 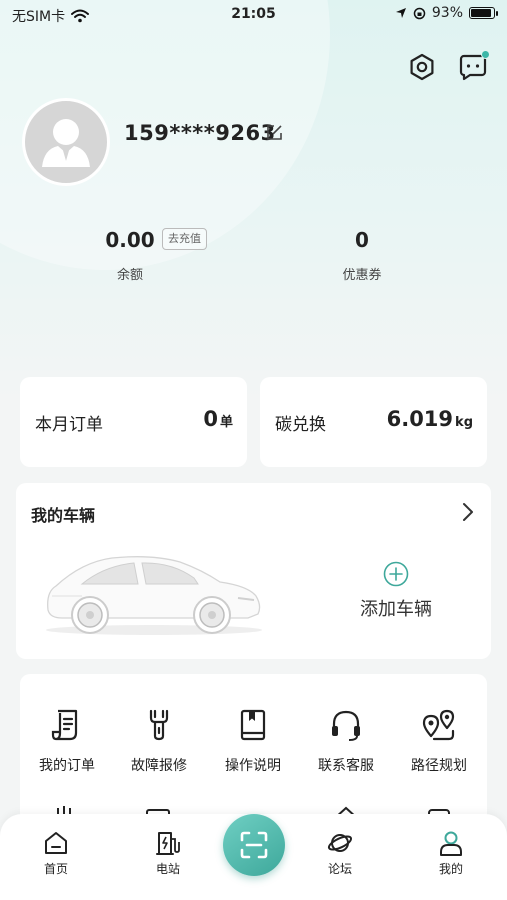 I want to click on carbon-value-group: 6.019 kg, so click(x=430, y=419).